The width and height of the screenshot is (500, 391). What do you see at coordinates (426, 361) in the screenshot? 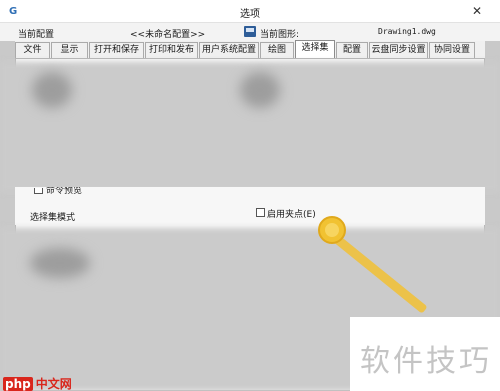
I see `watermark-text: 软件技巧` at bounding box center [426, 361].